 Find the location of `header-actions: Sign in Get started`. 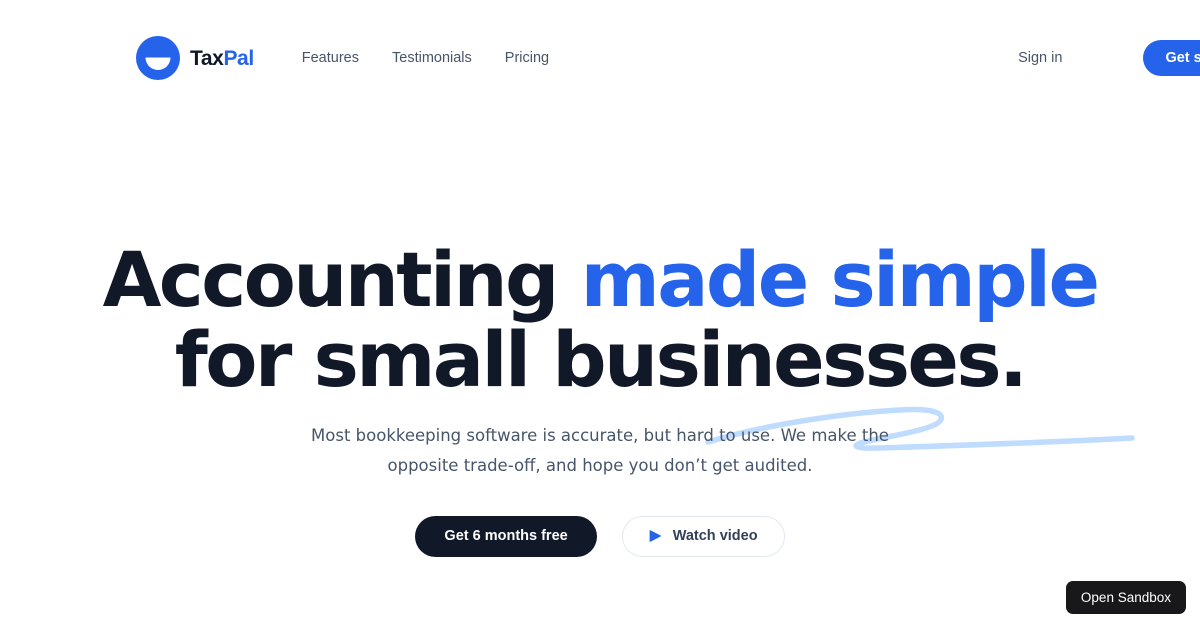

header-actions: Sign in Get started is located at coordinates (1109, 58).